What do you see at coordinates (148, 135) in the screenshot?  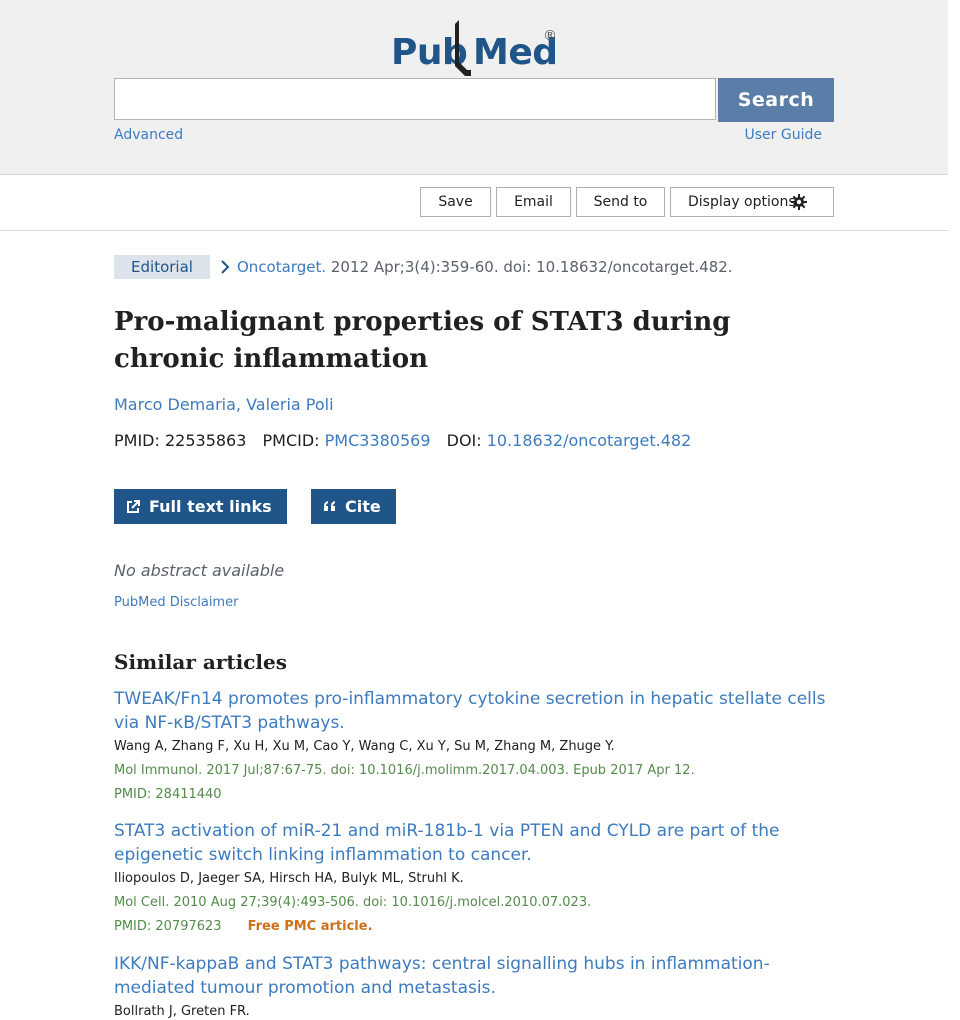 I see `advanced-search-link: Advanced` at bounding box center [148, 135].